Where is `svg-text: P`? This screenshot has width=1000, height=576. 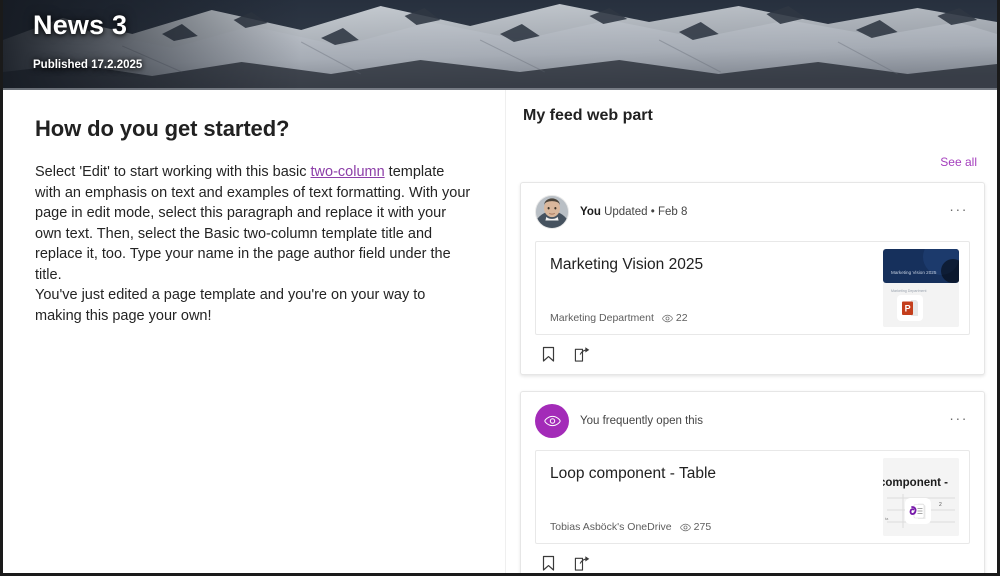
svg-text: P is located at coordinates (908, 309).